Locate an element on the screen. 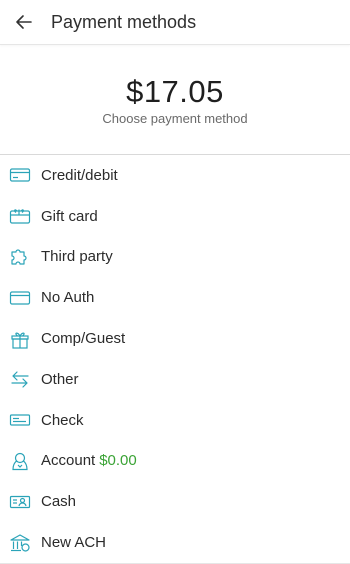  method-comp-guest: Comp/Guest is located at coordinates (175, 338).